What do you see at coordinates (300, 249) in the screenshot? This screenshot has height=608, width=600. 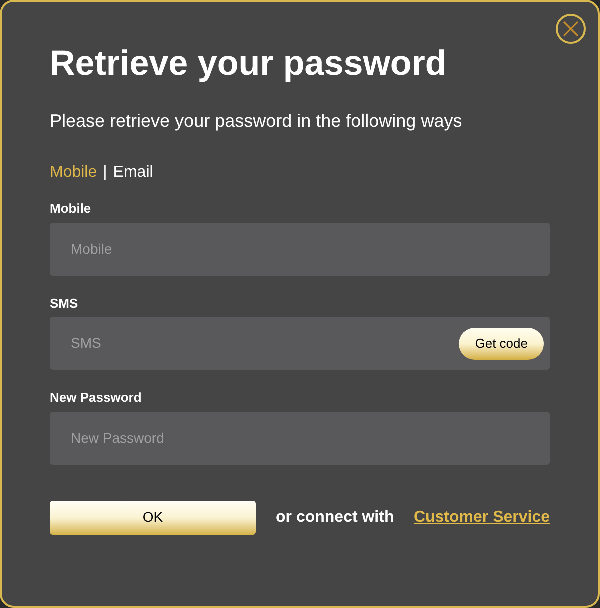 I see `input-field: Mobile` at bounding box center [300, 249].